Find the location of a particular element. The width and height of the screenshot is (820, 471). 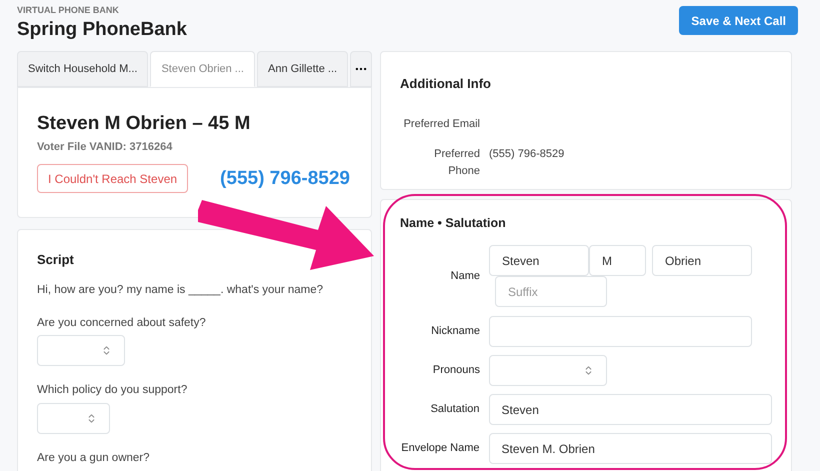

vanid-label: Voter File VANID: 3716264 is located at coordinates (105, 147).